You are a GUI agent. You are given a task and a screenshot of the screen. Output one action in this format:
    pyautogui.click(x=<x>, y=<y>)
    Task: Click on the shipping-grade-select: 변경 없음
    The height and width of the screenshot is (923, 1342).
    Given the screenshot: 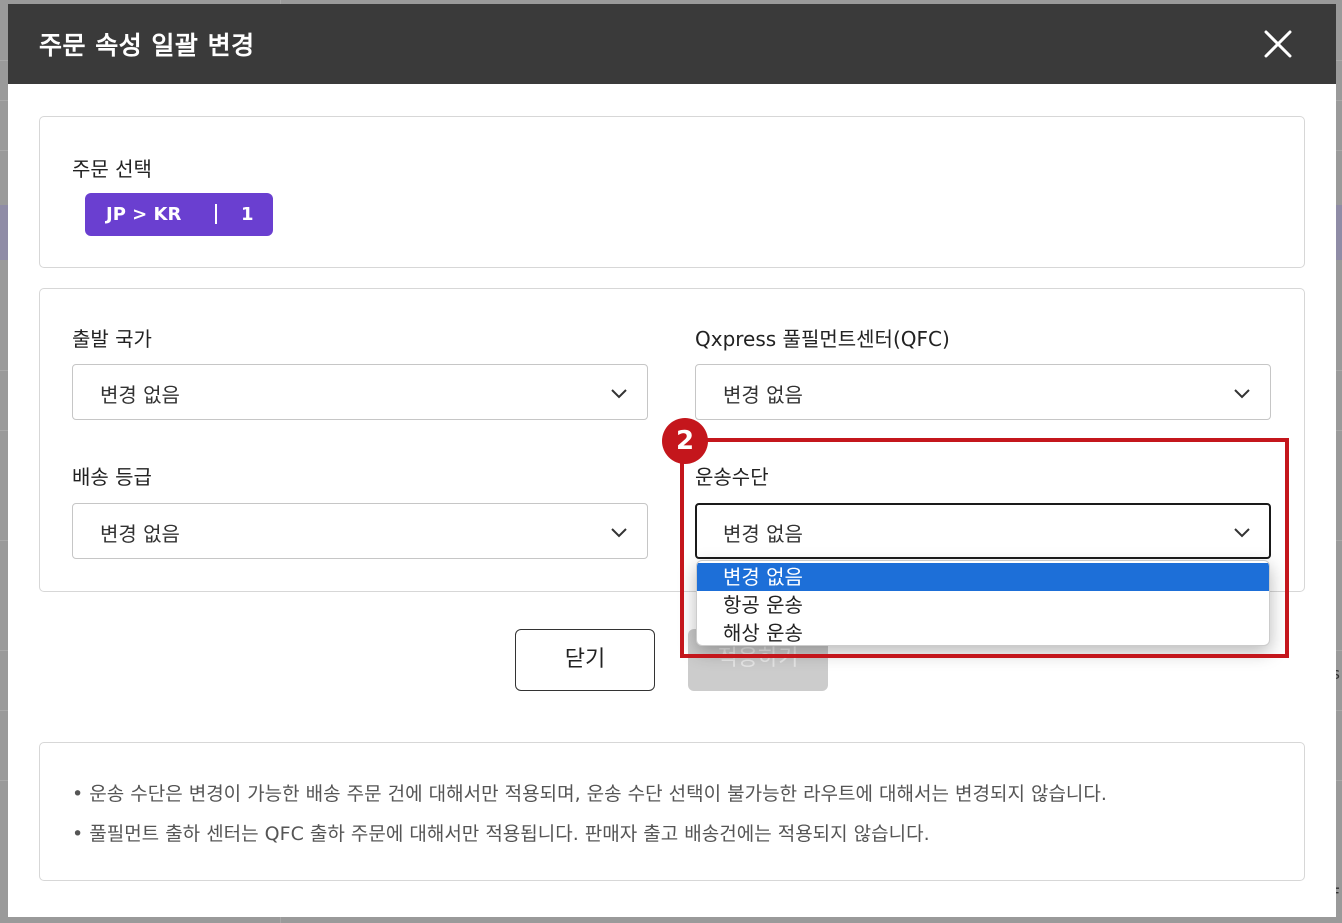 What is the action you would take?
    pyautogui.click(x=360, y=531)
    